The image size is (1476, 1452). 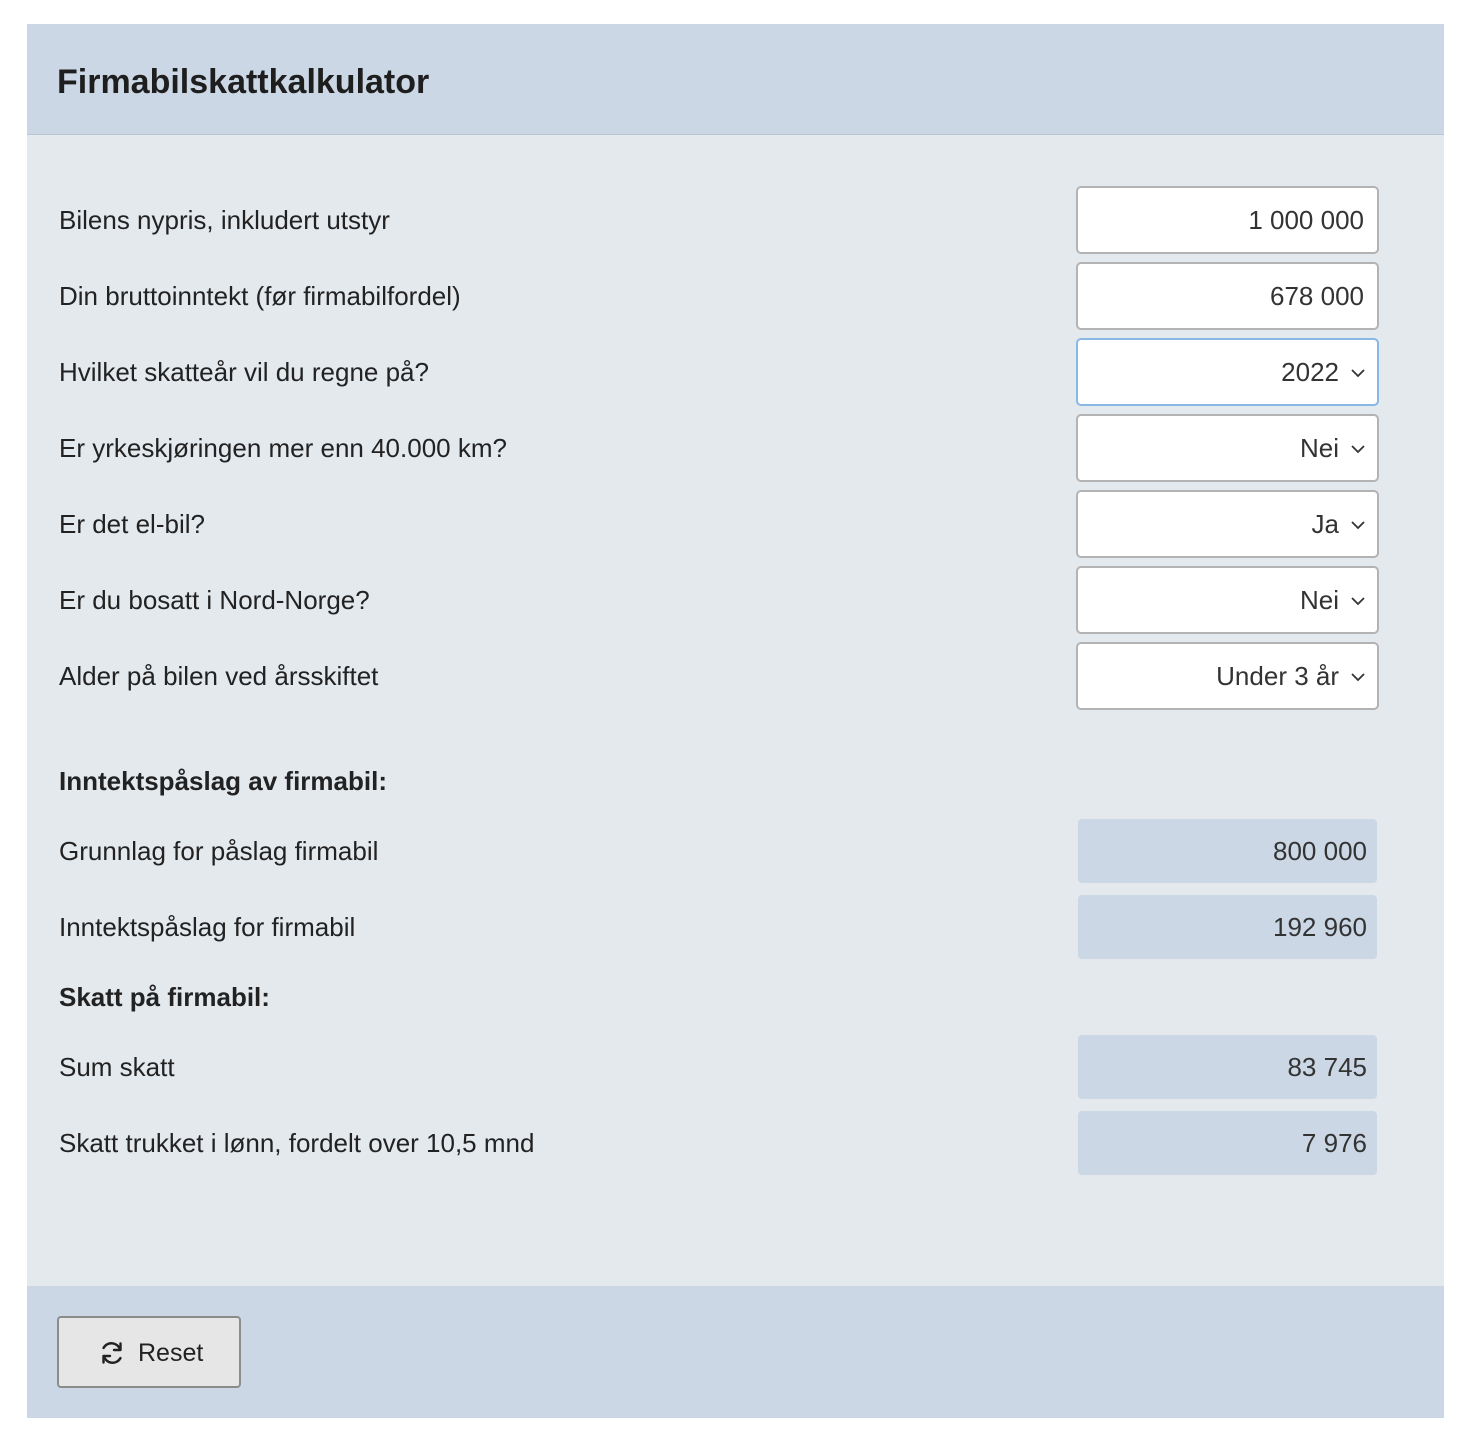 What do you see at coordinates (223, 781) in the screenshot?
I see `income-section-heading: Inntektspåslag av firmabil:` at bounding box center [223, 781].